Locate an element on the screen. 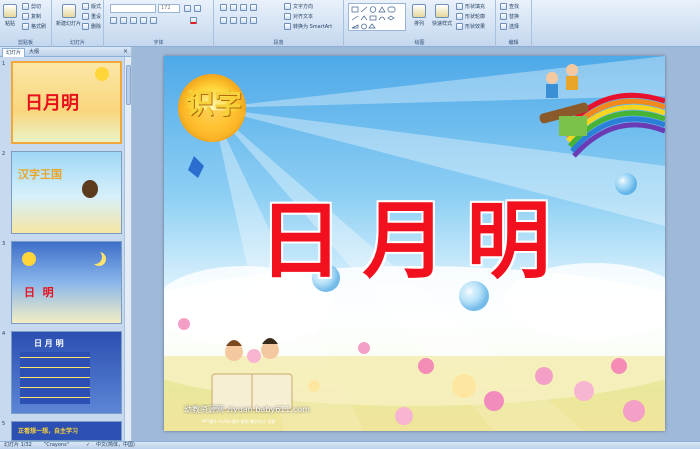 Image resolution: width=700 pixels, height=449 pixels. grow-font-button is located at coordinates (187, 8).